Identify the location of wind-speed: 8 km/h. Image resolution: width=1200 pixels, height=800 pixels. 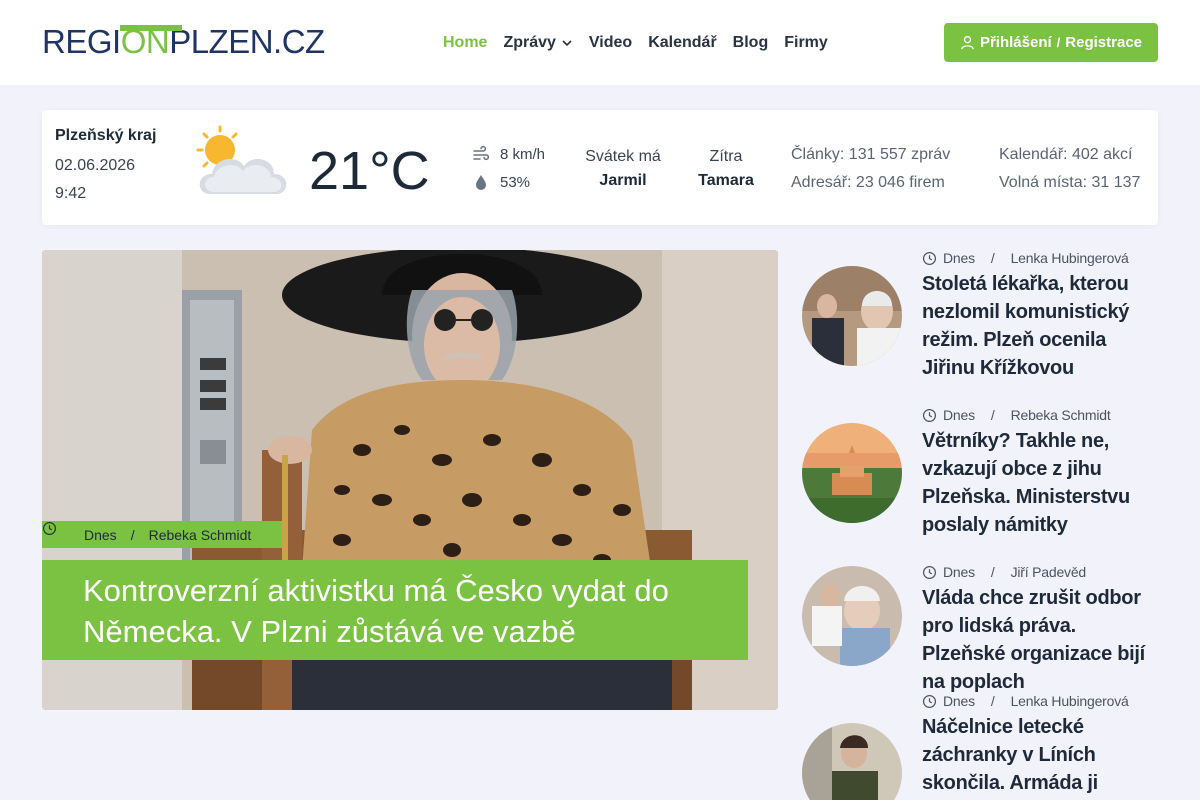
(508, 154).